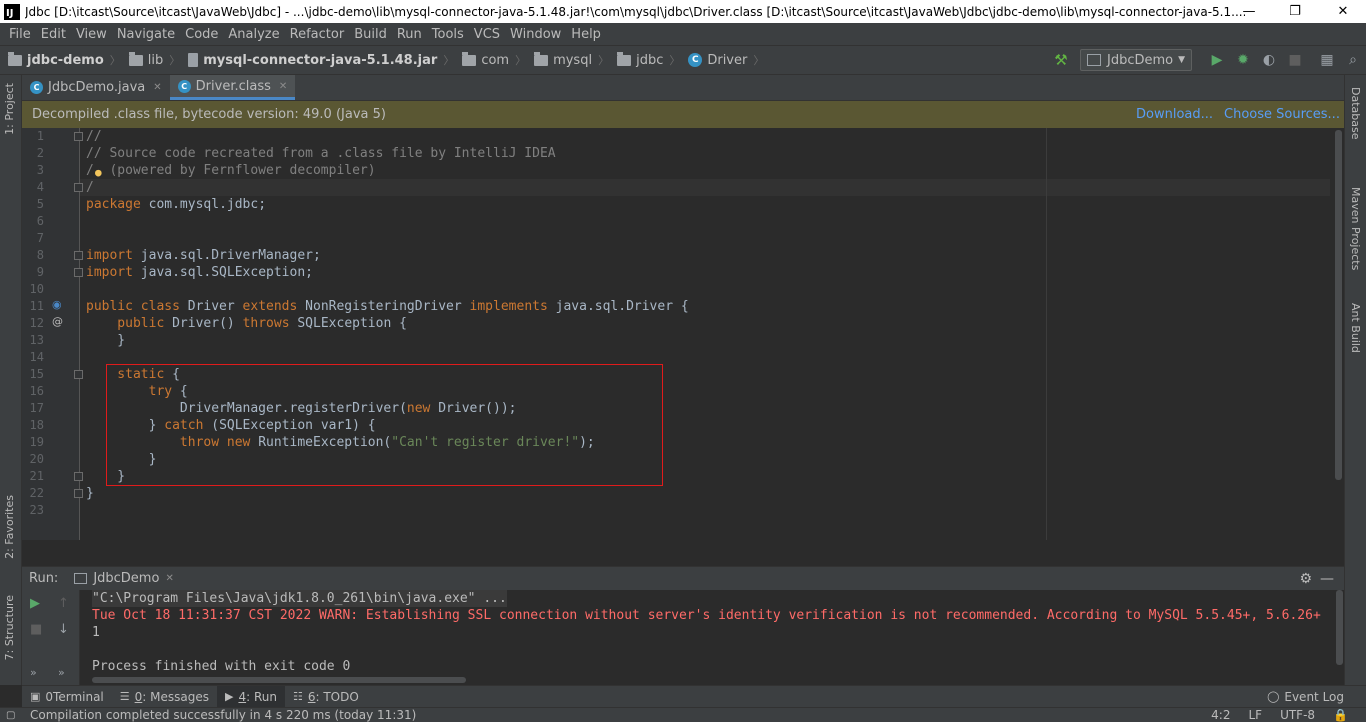  What do you see at coordinates (20, 34) in the screenshot?
I see `menu-file: File` at bounding box center [20, 34].